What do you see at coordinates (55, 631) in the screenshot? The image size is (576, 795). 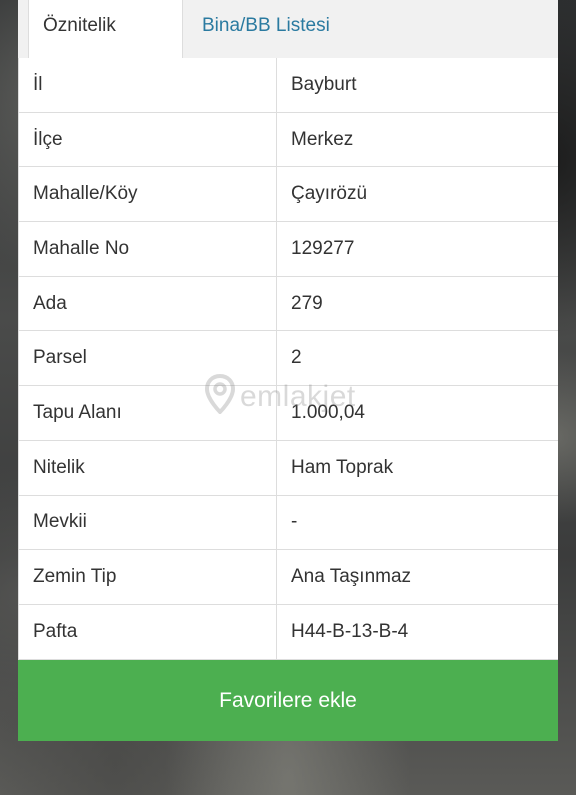 I see `attribute-key: Pafta` at bounding box center [55, 631].